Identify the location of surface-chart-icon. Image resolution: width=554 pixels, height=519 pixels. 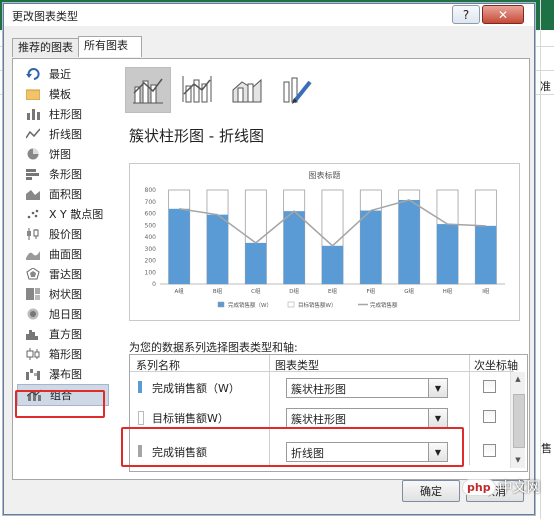
(33, 254).